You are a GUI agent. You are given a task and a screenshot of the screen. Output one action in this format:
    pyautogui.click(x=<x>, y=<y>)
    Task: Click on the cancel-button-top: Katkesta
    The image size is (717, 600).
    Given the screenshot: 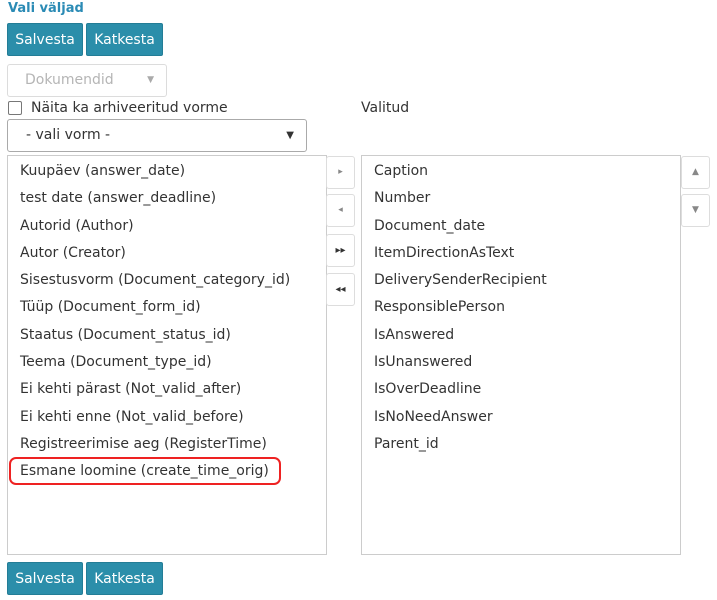 What is the action you would take?
    pyautogui.click(x=124, y=39)
    